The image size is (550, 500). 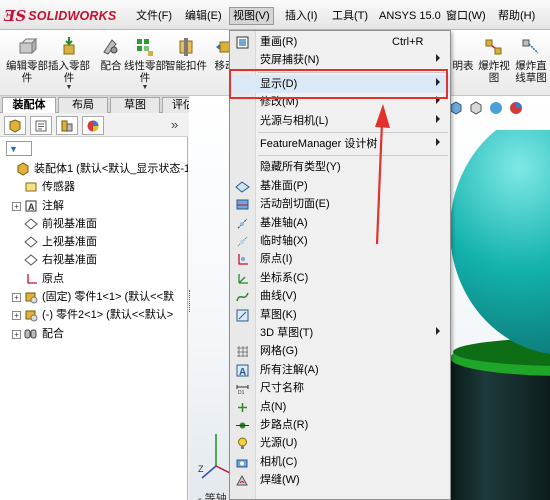 What do you see at coordinates (408, 42) in the screenshot?
I see `menu-item-shortcut: Ctrl+R` at bounding box center [408, 42].